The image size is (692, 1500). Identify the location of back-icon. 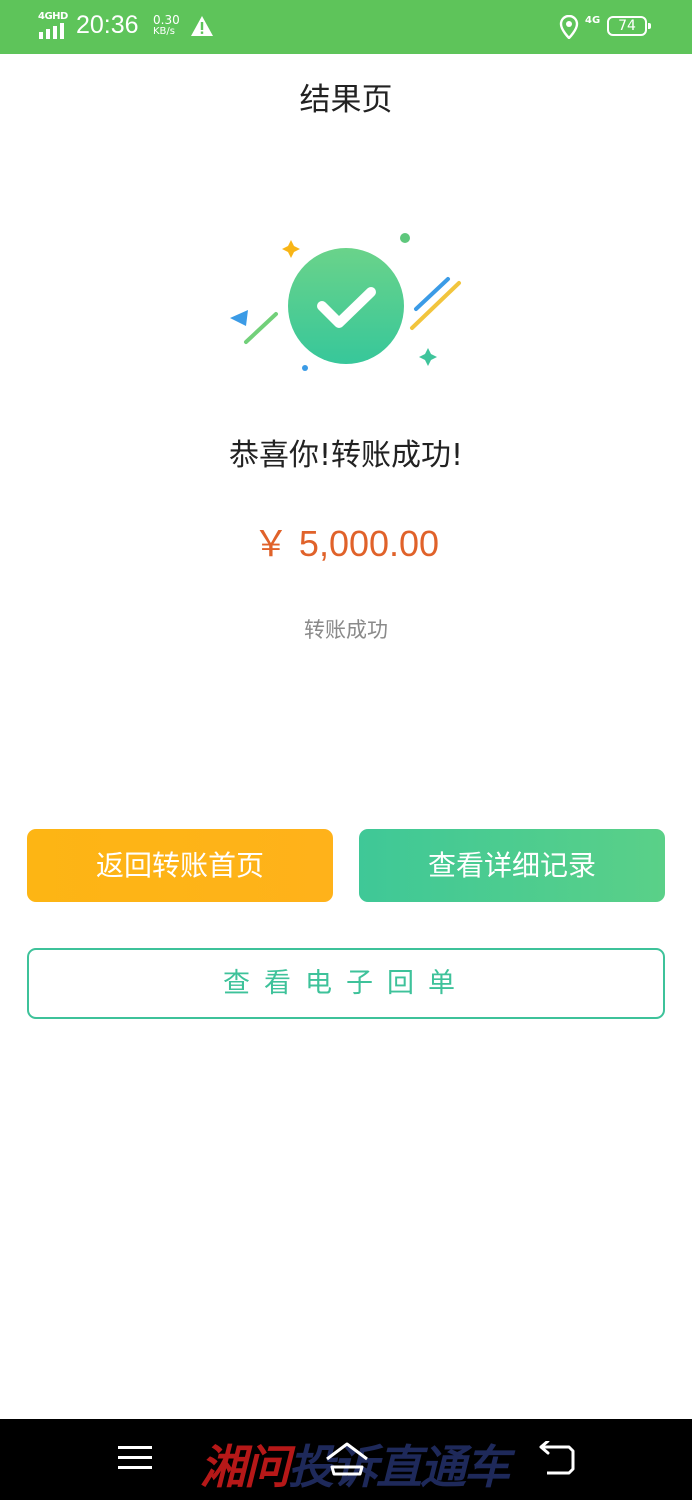
(558, 1459).